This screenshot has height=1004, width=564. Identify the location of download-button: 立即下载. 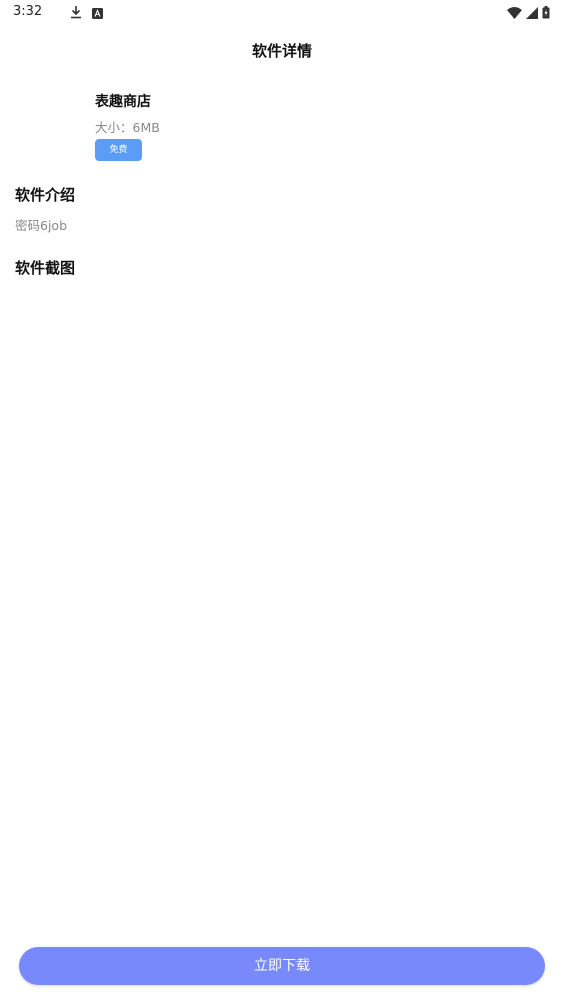
(282, 966).